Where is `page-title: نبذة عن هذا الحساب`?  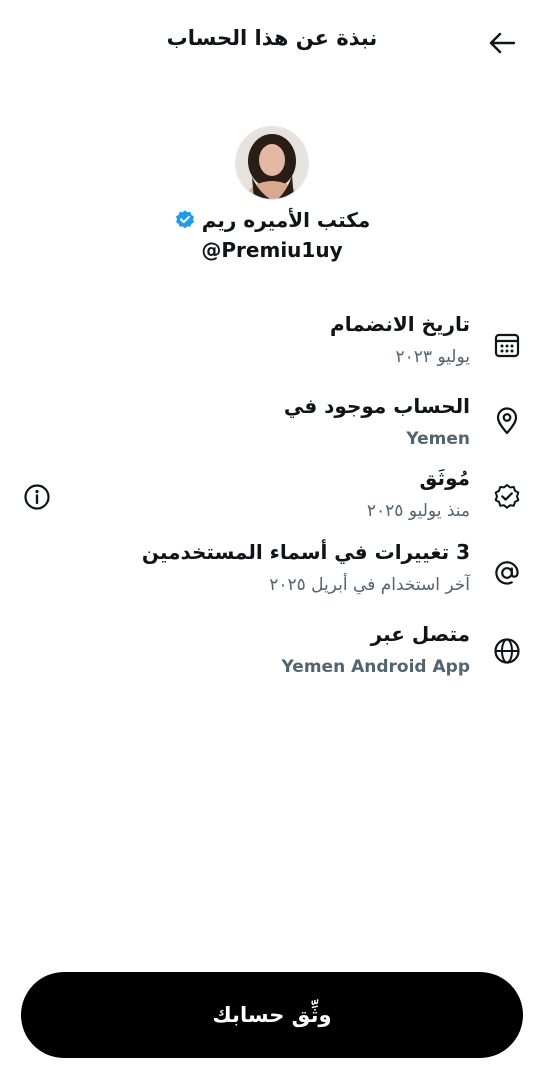 page-title: نبذة عن هذا الحساب is located at coordinates (272, 38).